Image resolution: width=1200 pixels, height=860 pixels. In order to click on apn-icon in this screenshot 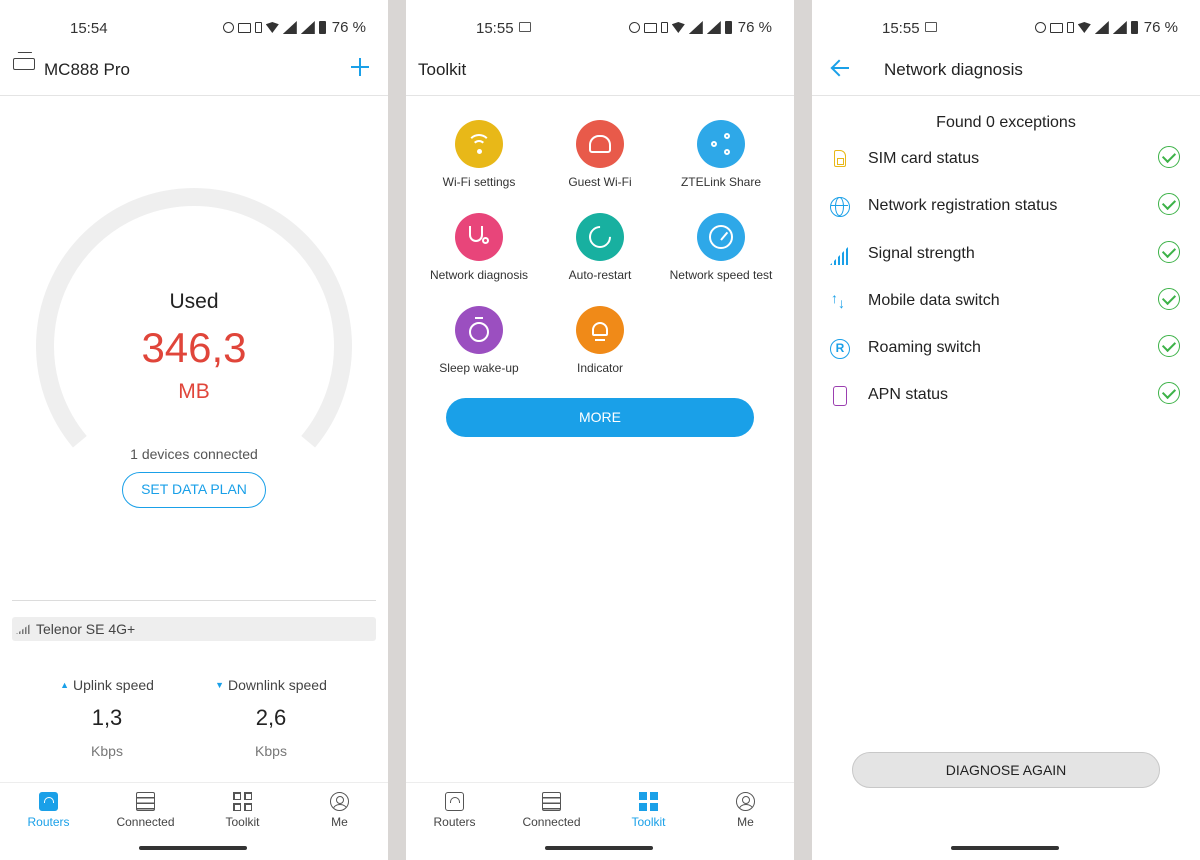, I will do `click(840, 396)`.